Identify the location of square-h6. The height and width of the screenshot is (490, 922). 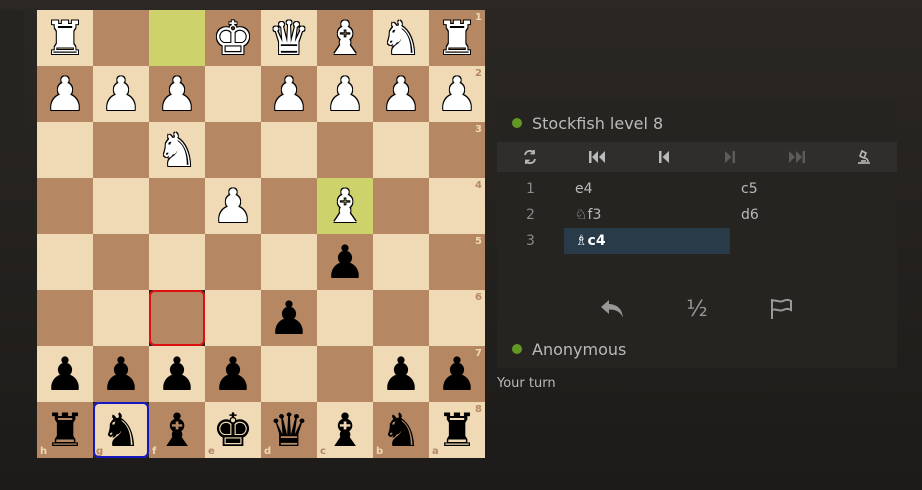
(65, 318).